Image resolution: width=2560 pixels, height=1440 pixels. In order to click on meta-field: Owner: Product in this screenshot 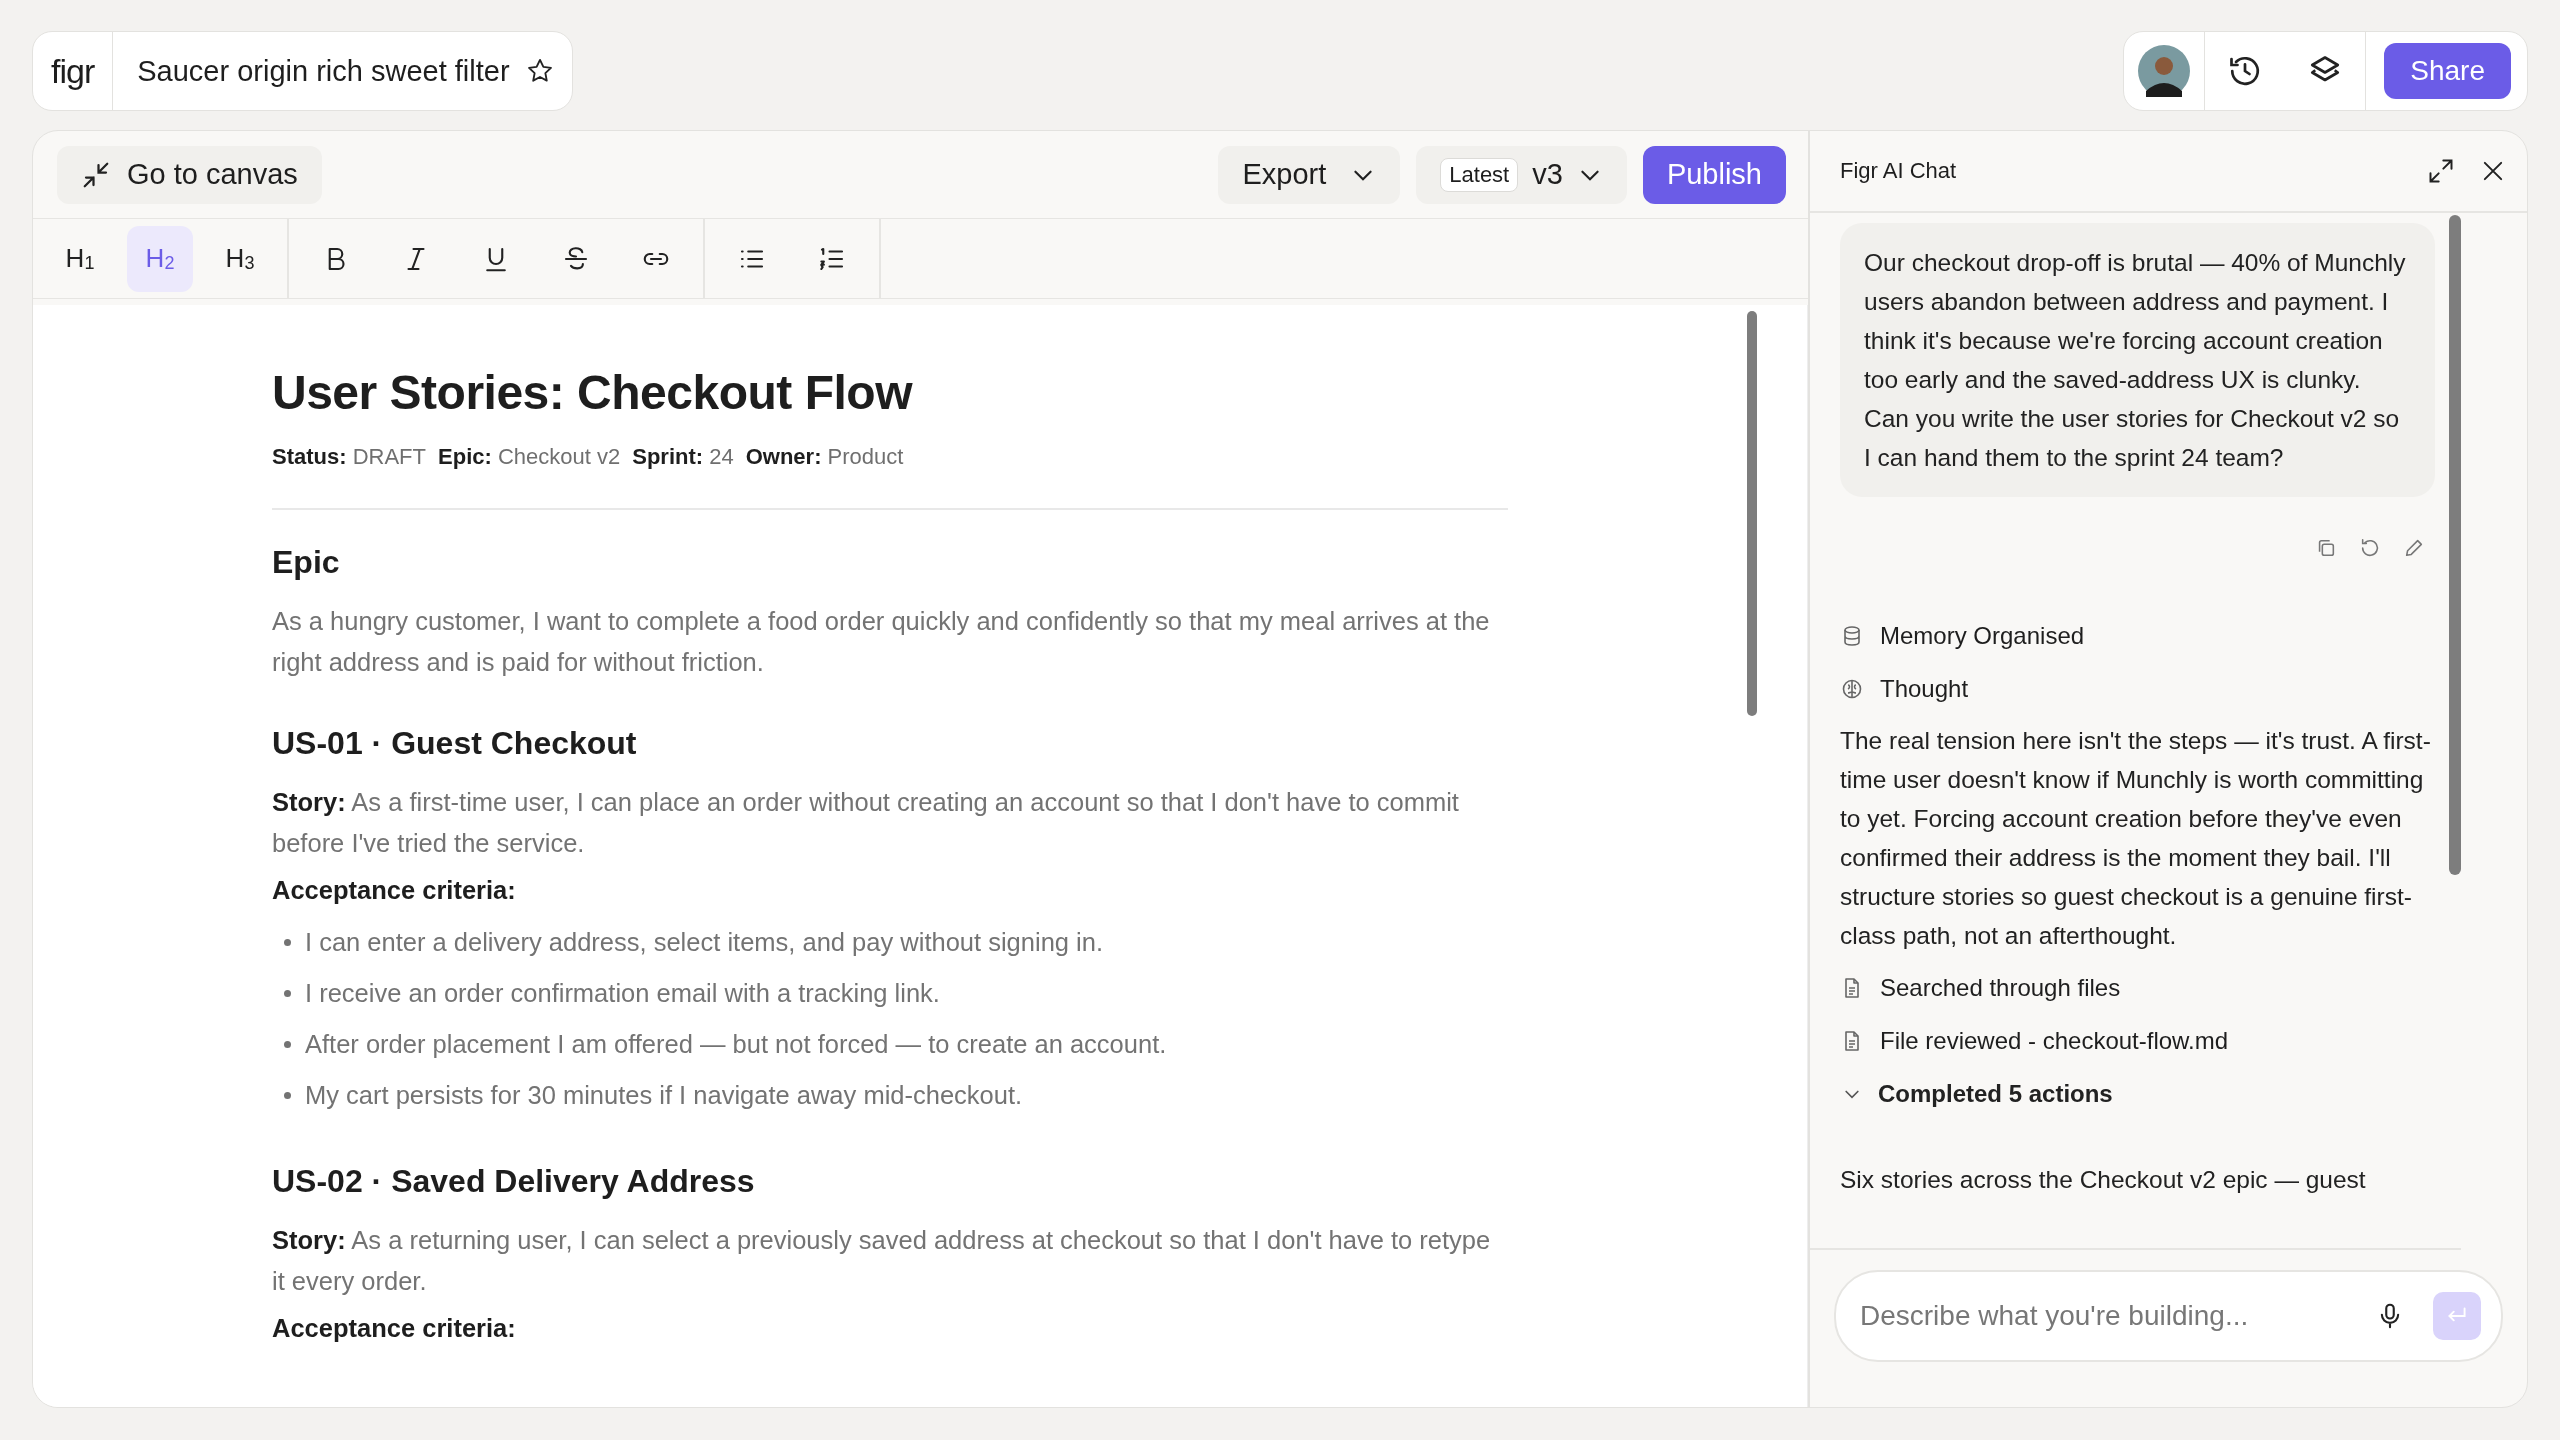, I will do `click(824, 457)`.